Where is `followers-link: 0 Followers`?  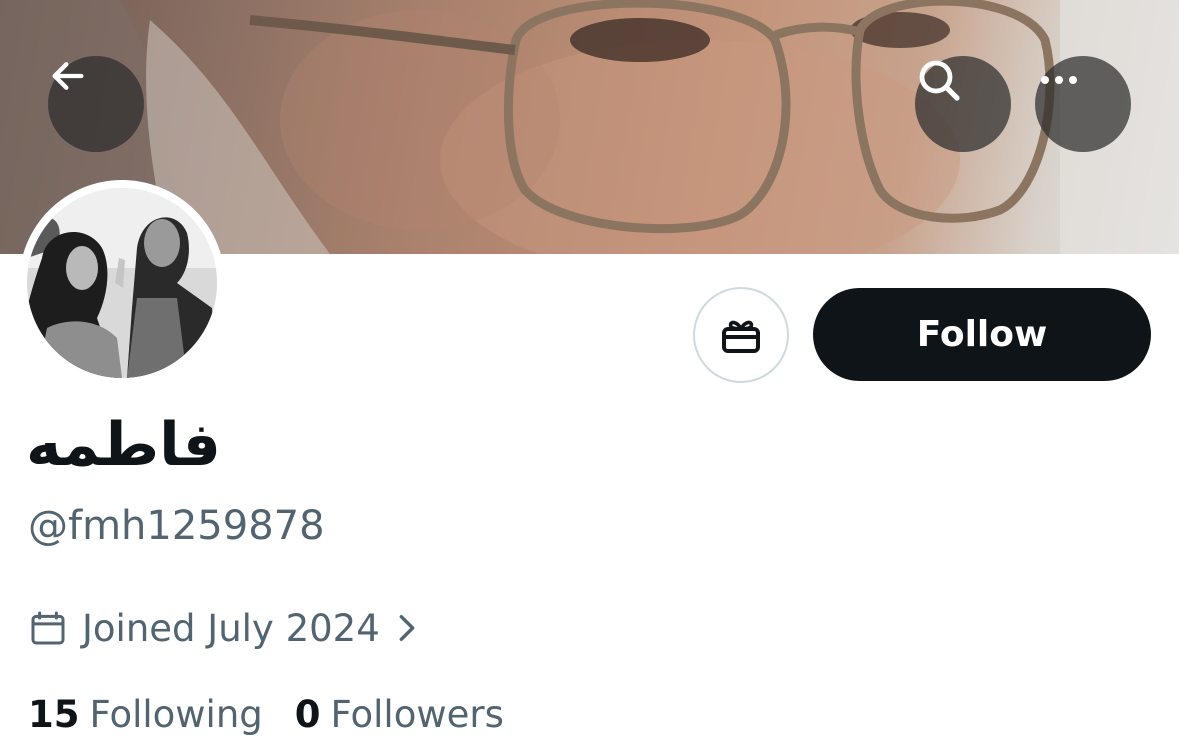 followers-link: 0 Followers is located at coordinates (399, 714).